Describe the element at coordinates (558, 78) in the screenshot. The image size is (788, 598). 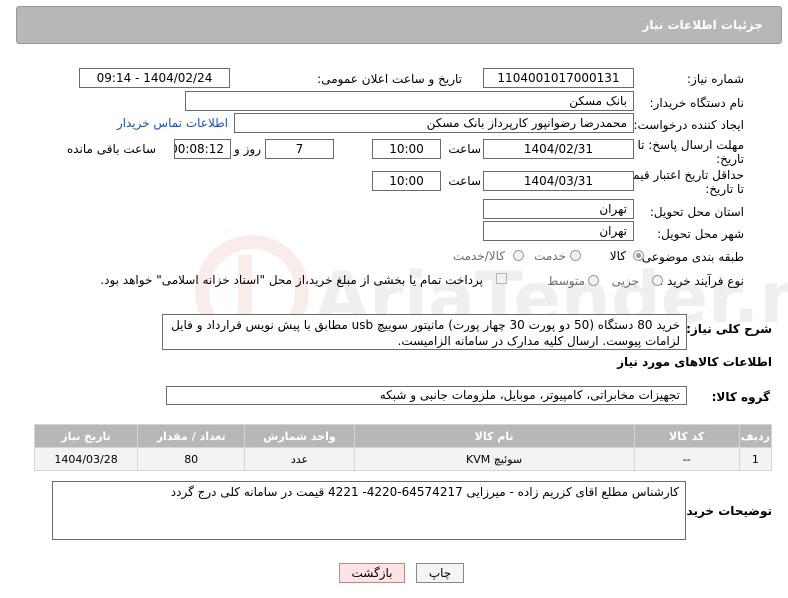
I see `need-number-field: 1104001017000131` at that location.